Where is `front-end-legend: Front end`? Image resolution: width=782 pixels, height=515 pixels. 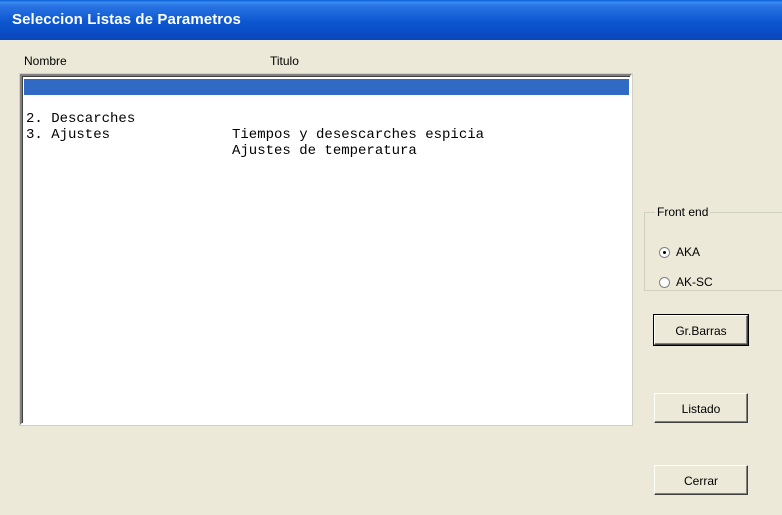
front-end-legend: Front end is located at coordinates (683, 212).